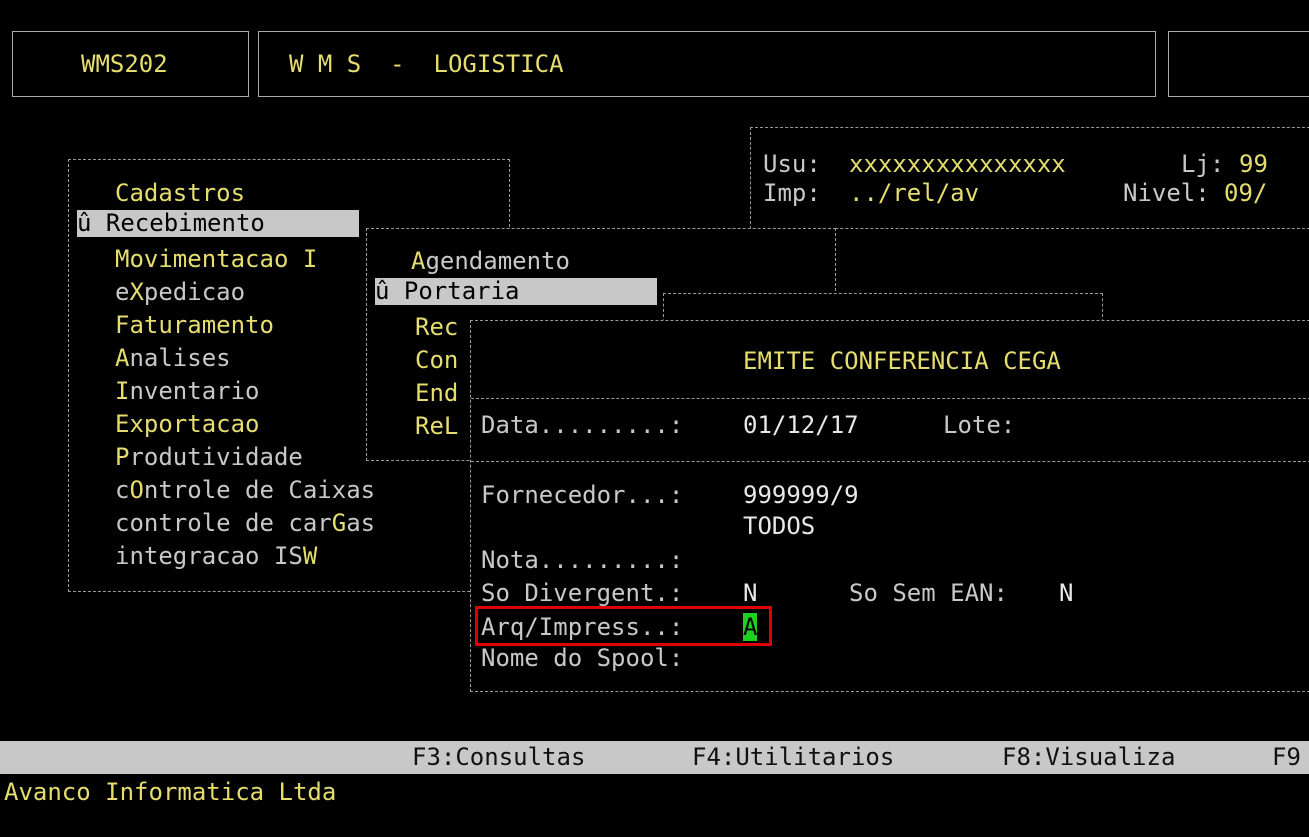  Describe the element at coordinates (245, 523) in the screenshot. I see `menu-item-controle-cargas: controle de carGas` at that location.